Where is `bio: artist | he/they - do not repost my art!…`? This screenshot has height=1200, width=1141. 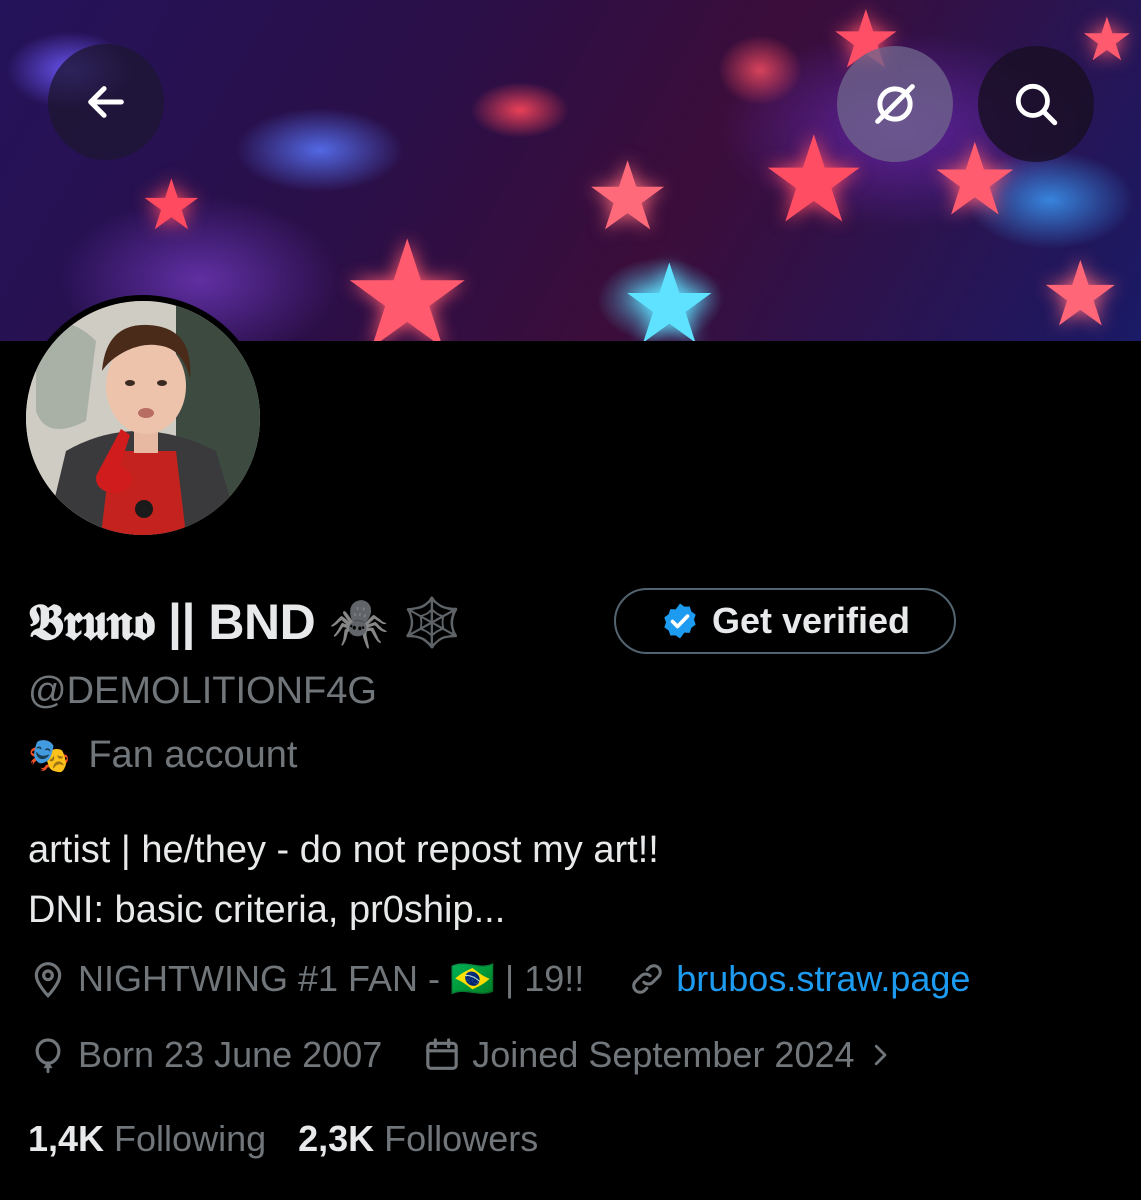
bio: artist | he/they - do not repost my art!… is located at coordinates (343, 880).